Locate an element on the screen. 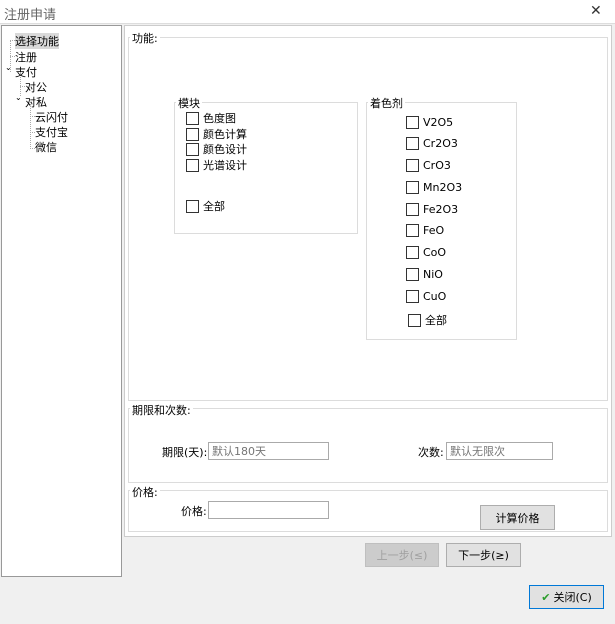  colorant-checkbox: V2O5 is located at coordinates (429, 122).